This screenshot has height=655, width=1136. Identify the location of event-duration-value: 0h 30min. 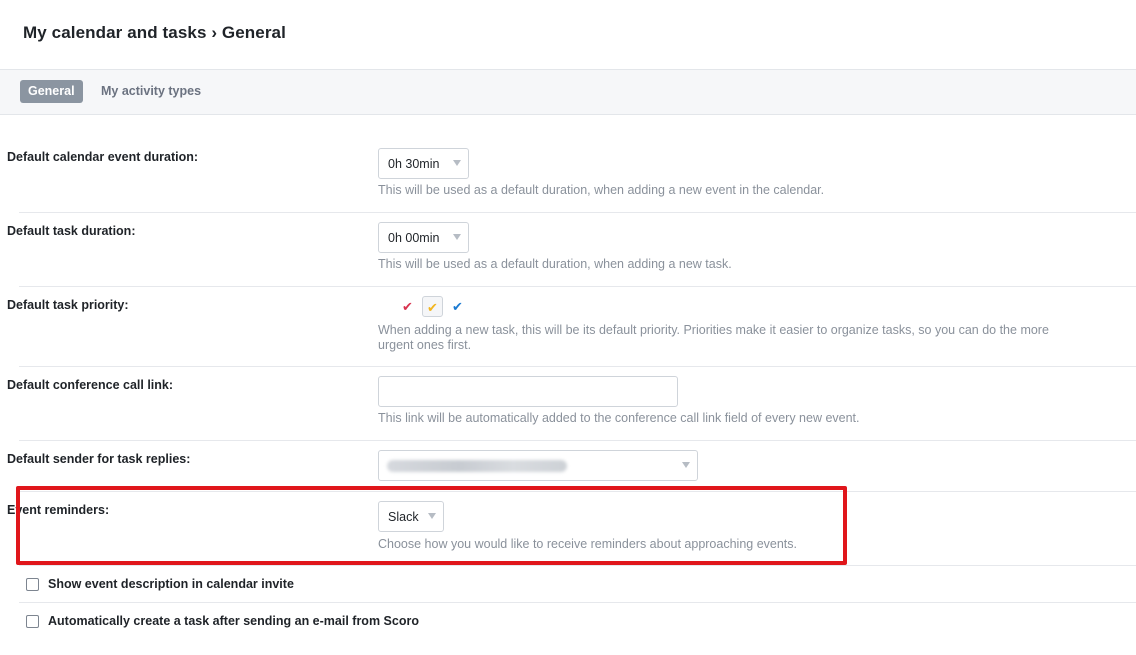
(414, 164).